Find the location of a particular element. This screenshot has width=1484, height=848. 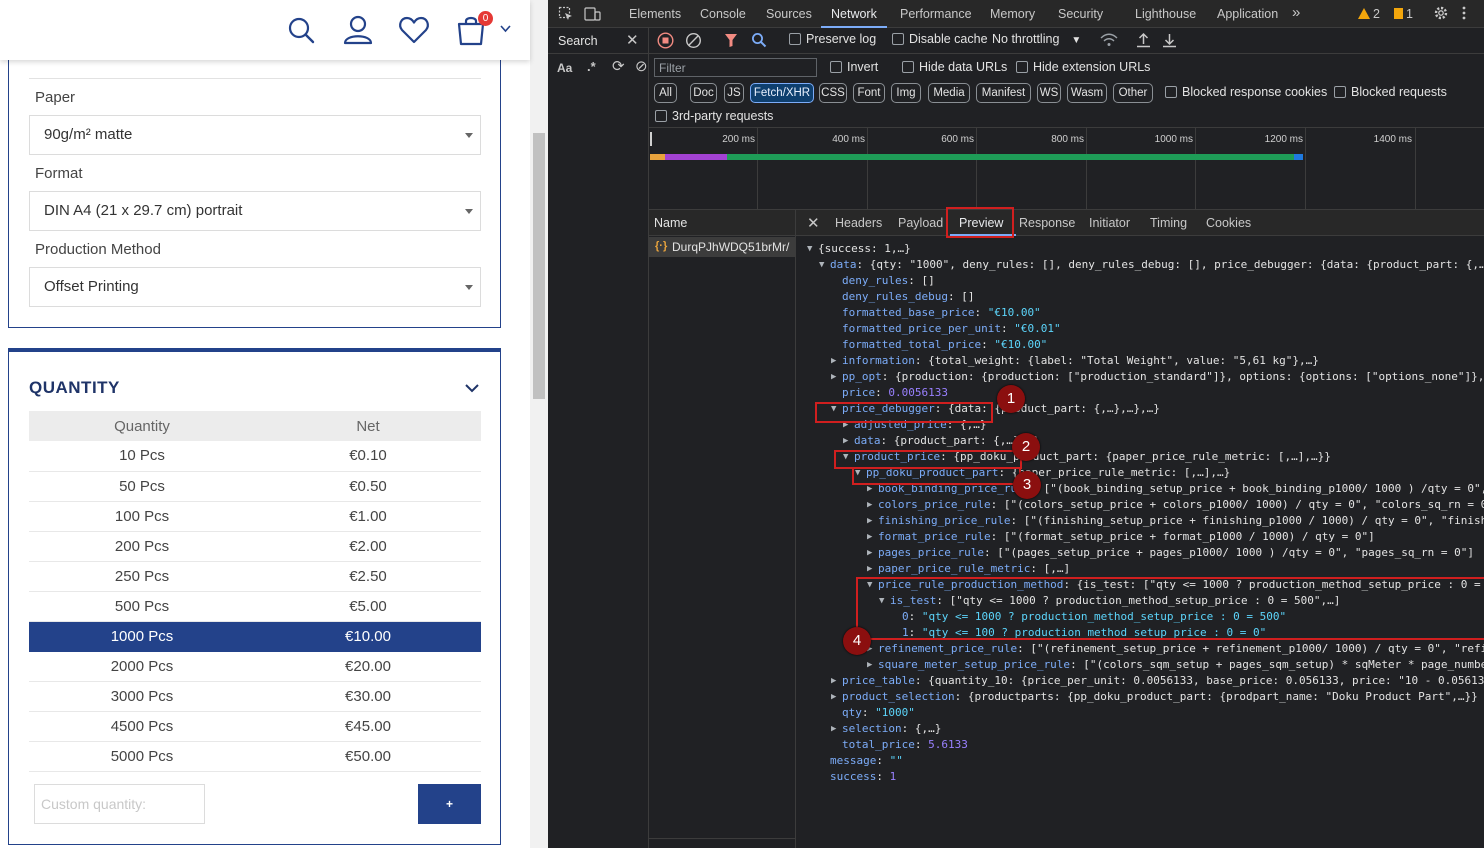

table-row: 1000 Pcs €10.00 is located at coordinates (255, 636).